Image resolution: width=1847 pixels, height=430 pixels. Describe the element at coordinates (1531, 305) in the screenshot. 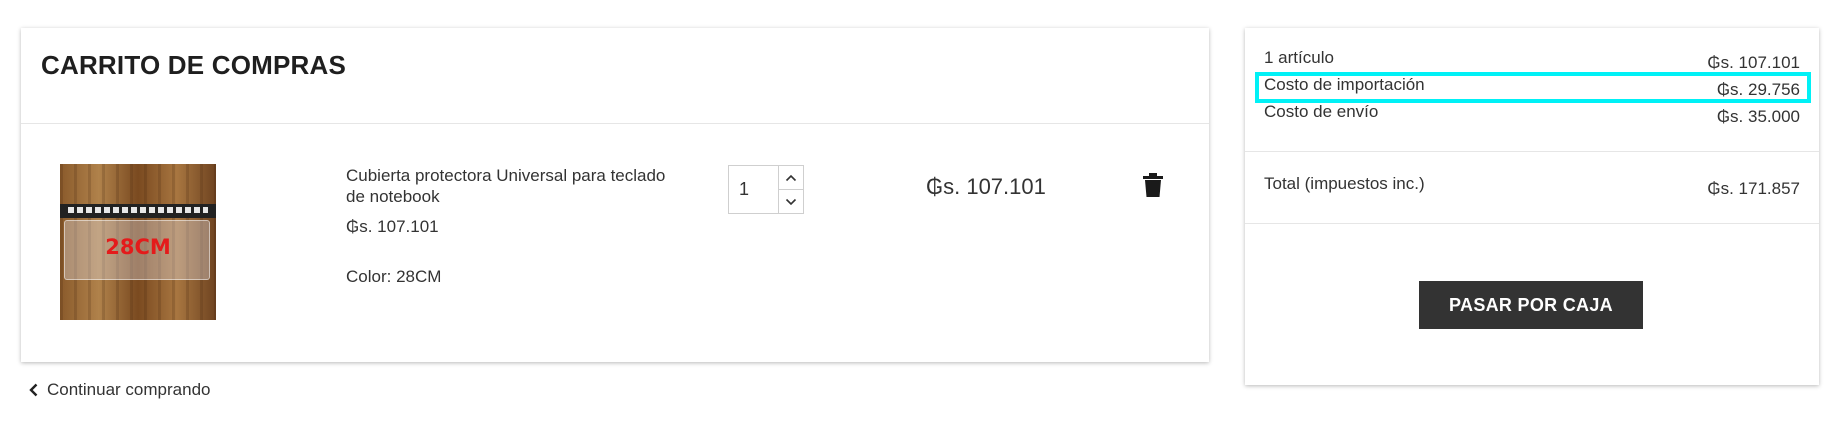

I see `checkout-button: PASAR POR CAJA` at that location.